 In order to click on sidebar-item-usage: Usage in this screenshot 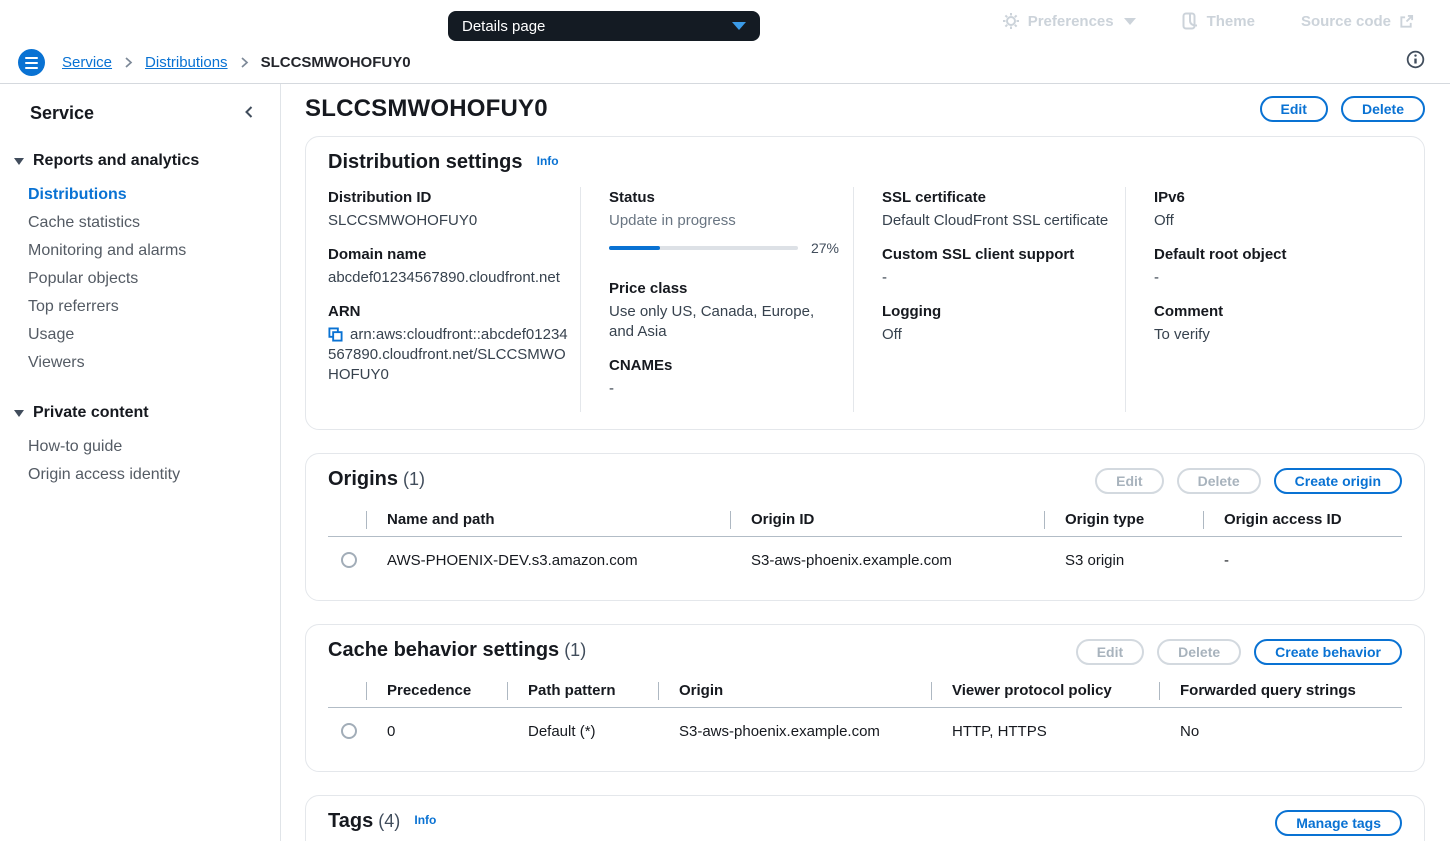, I will do `click(140, 335)`.